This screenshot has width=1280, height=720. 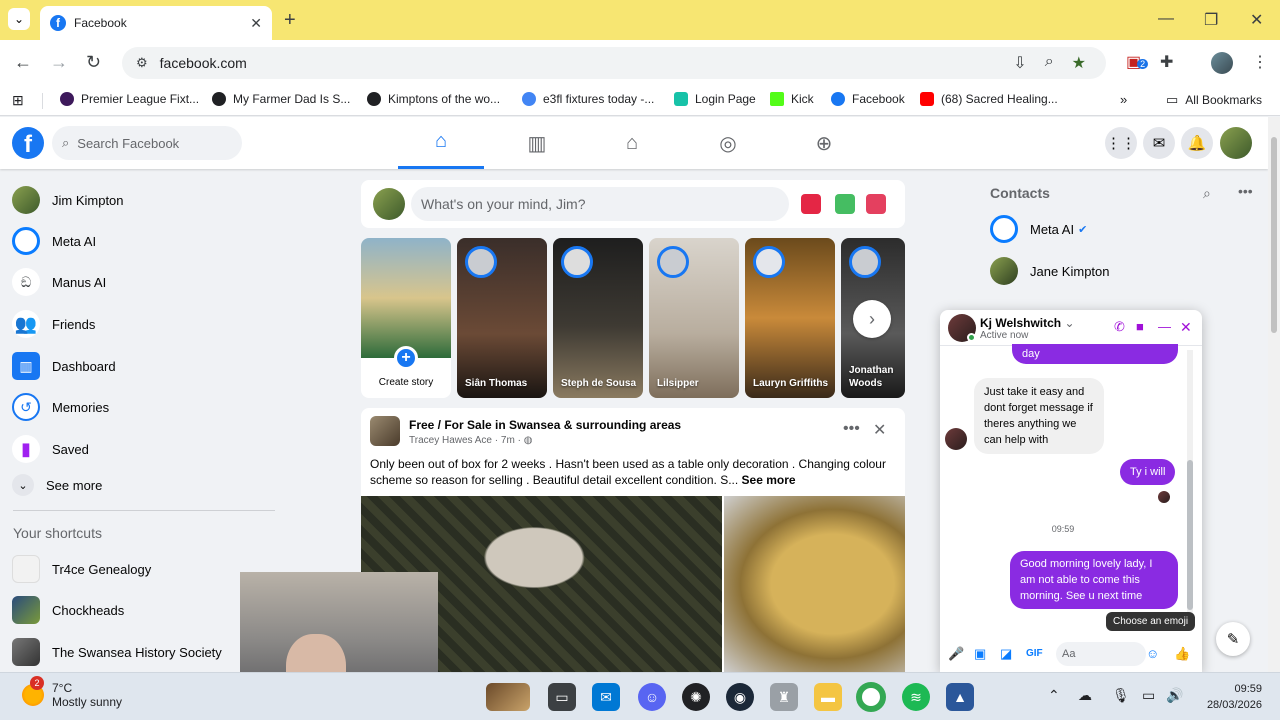 I want to click on microphone-icon: 🎤, so click(x=956, y=654).